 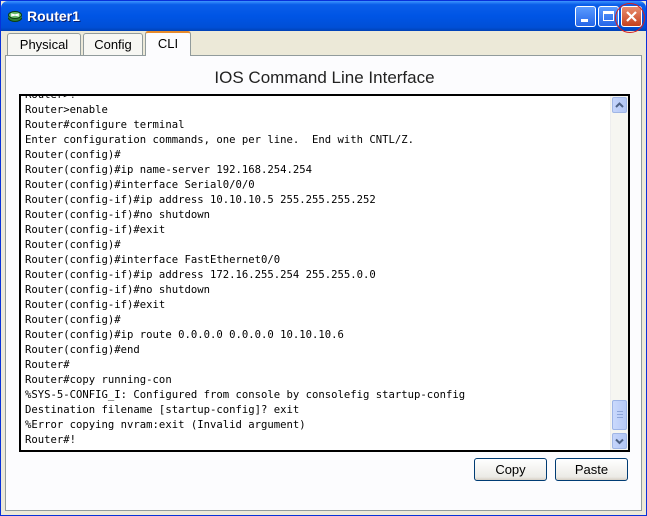 I want to click on console-line: Router>enable, so click(x=66, y=110).